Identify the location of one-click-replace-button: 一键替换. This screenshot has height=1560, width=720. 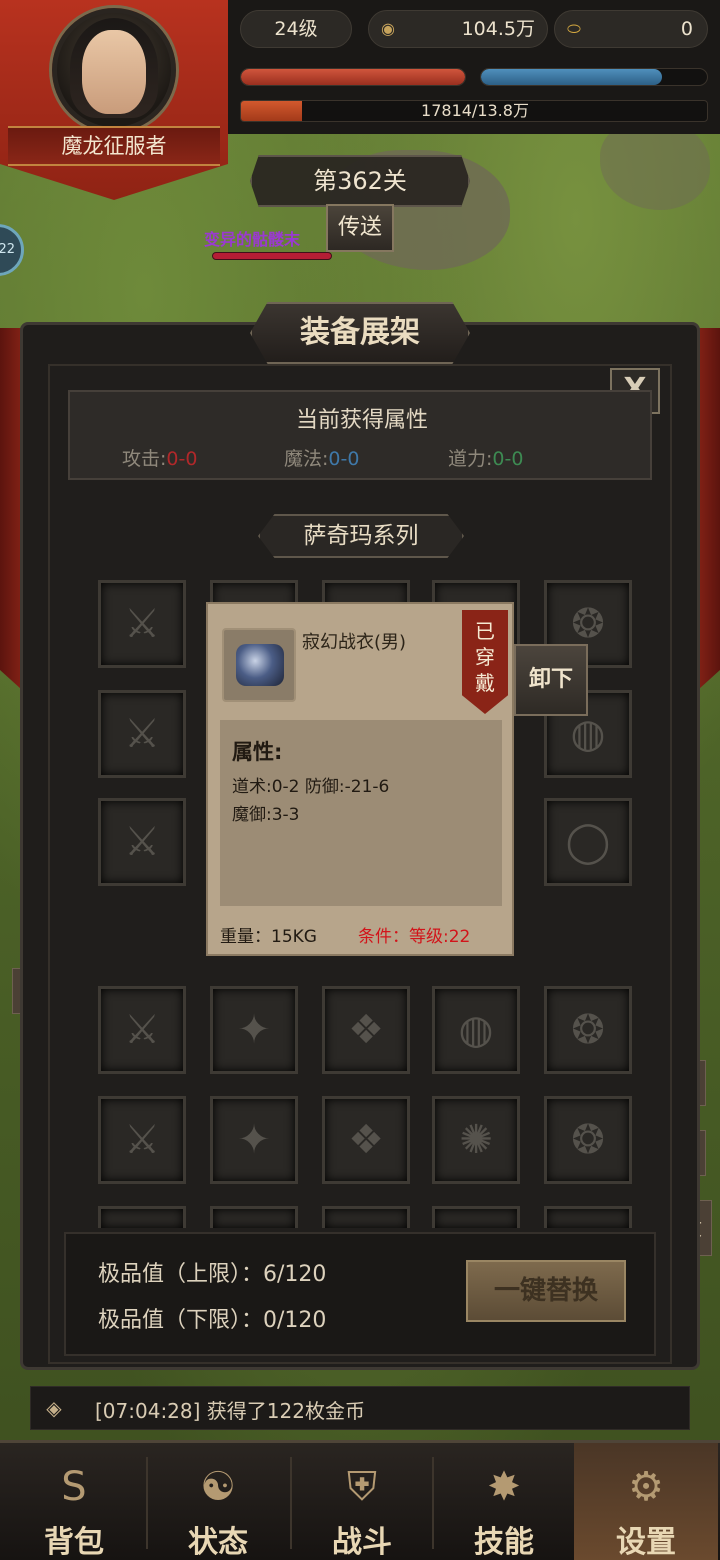
(546, 1291).